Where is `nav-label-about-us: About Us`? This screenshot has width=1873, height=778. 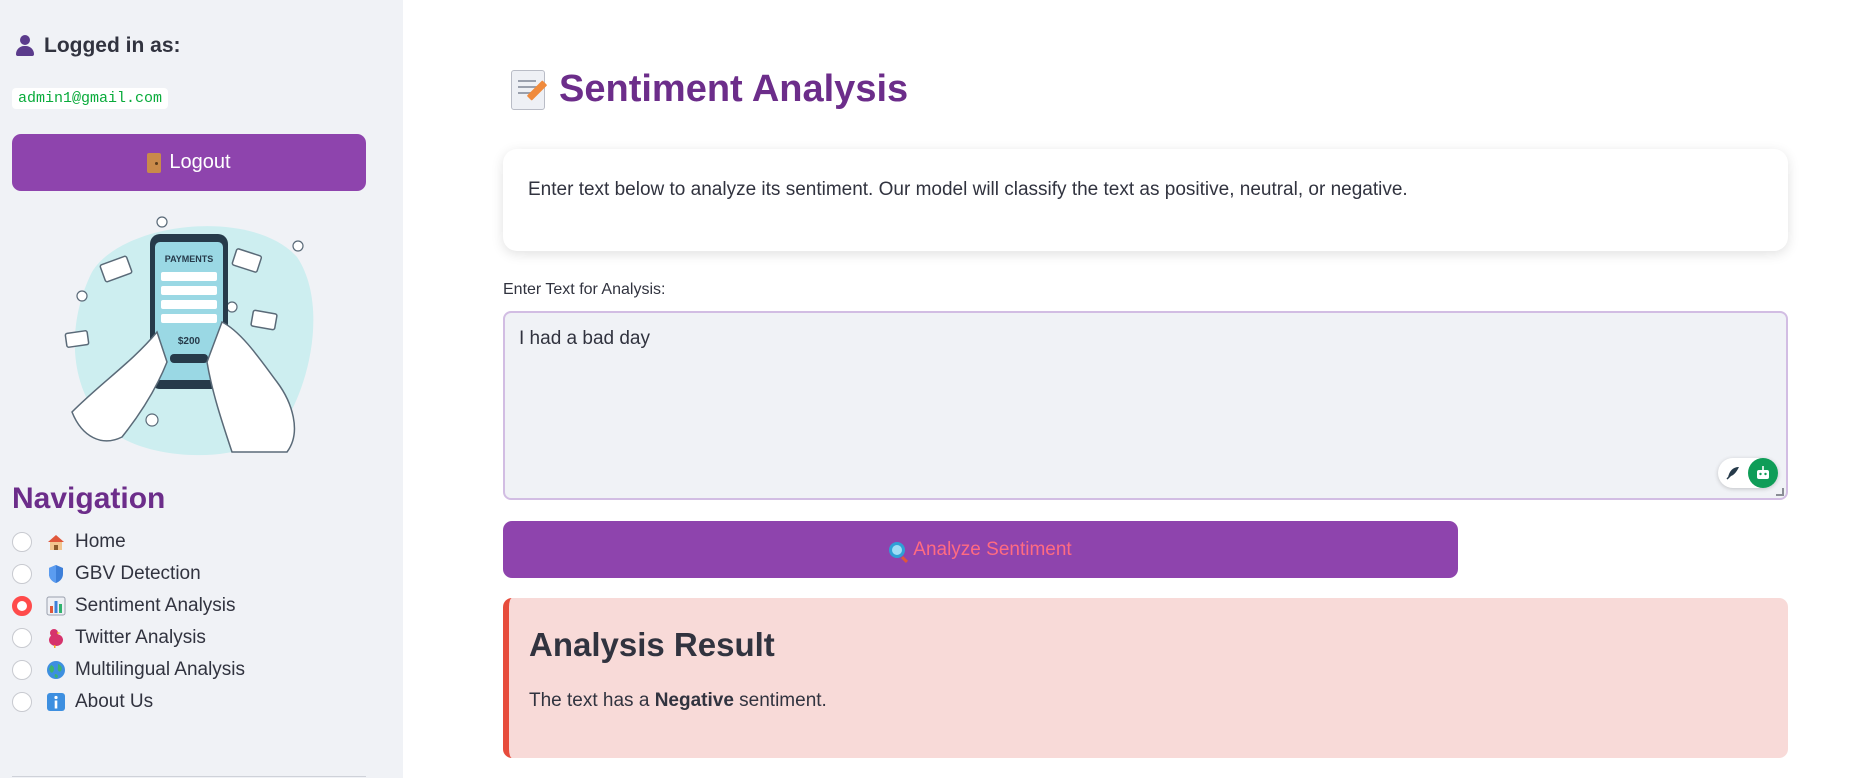 nav-label-about-us: About Us is located at coordinates (114, 701).